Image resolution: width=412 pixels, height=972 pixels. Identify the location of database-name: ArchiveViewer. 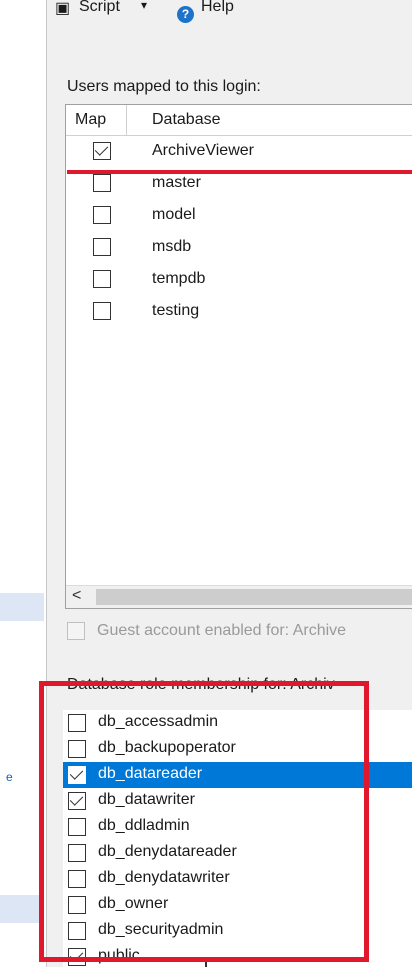
(203, 150).